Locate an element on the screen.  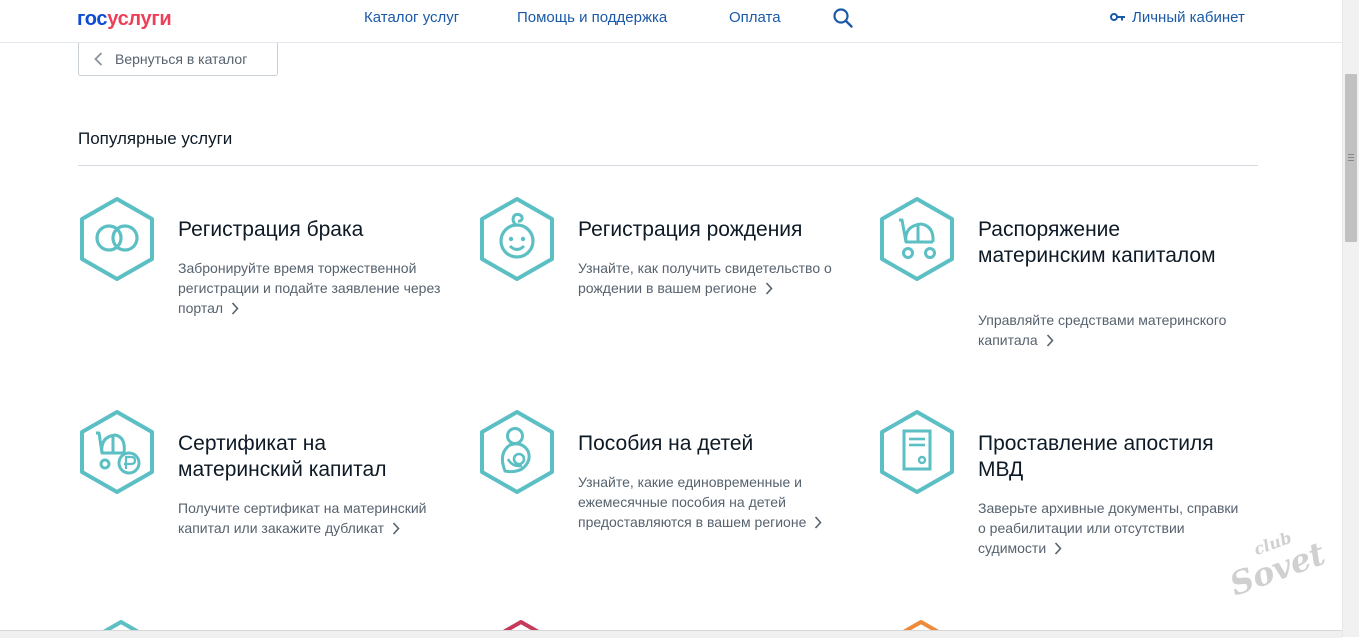
section-title: Популярные услуги is located at coordinates (155, 138).